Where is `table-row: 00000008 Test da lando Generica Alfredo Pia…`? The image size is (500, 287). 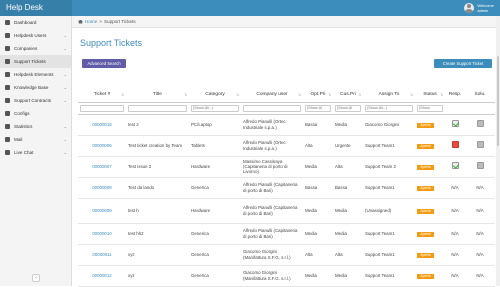 table-row: 00000008 Test da lando Generica Alfredo Pia… is located at coordinates (286, 188).